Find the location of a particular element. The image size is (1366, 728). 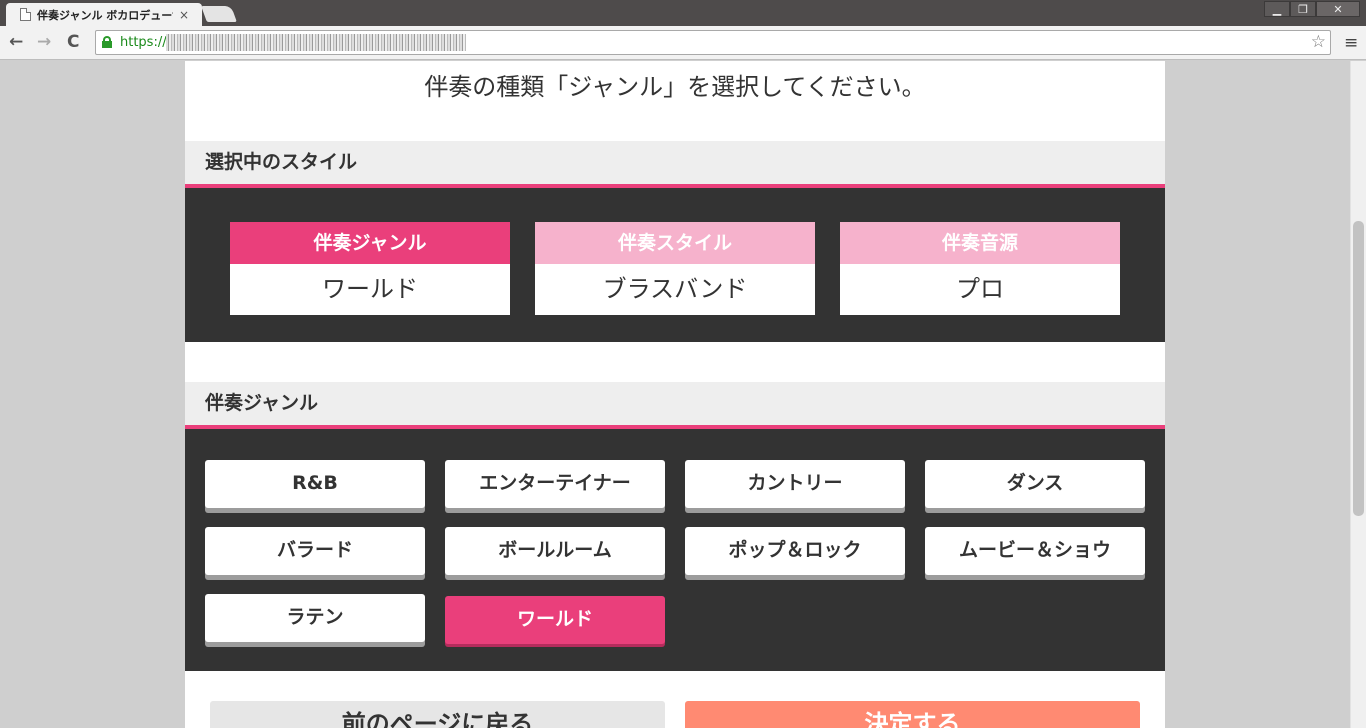

genre-button-country: カントリー is located at coordinates (795, 484).